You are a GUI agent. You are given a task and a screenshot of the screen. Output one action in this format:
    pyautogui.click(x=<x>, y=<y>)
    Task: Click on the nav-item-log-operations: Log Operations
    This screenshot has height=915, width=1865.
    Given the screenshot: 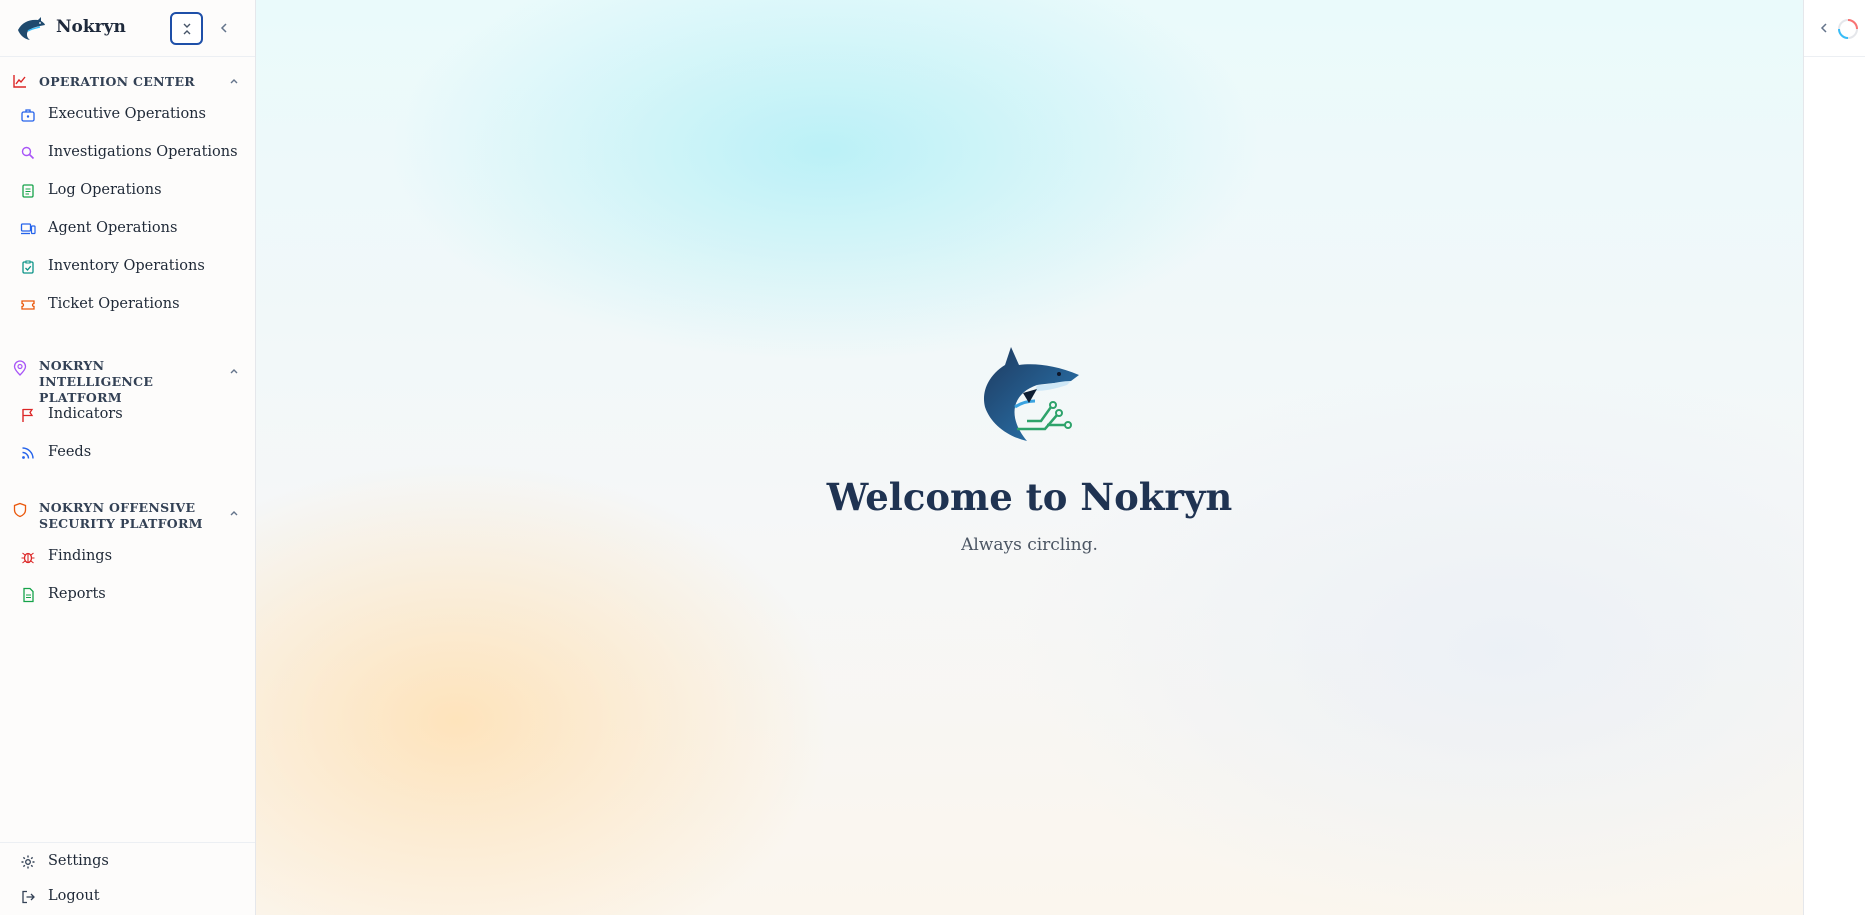 What is the action you would take?
    pyautogui.click(x=127, y=191)
    